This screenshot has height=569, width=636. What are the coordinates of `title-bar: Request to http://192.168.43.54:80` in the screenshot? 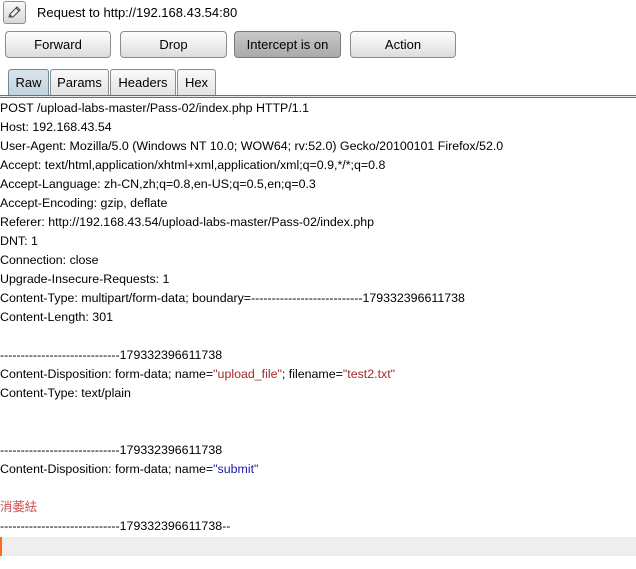 It's located at (318, 13).